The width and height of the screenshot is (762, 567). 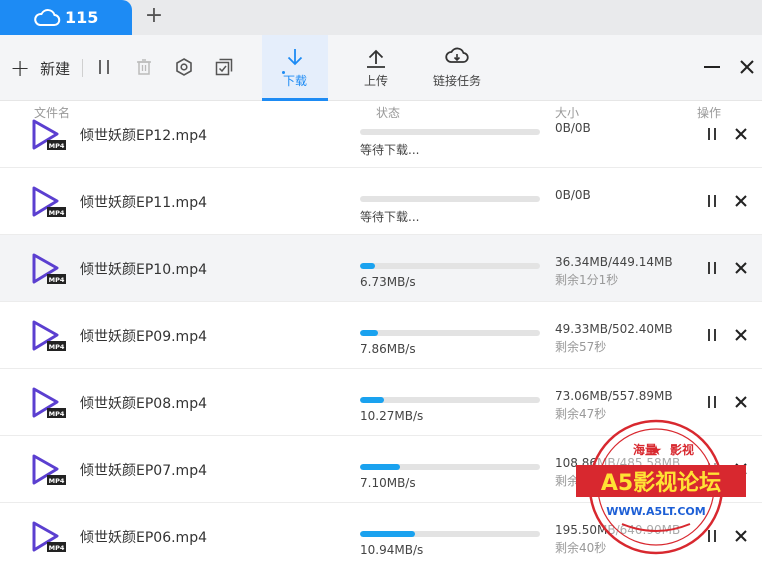 I want to click on column-header-actions: 操作, so click(x=709, y=113).